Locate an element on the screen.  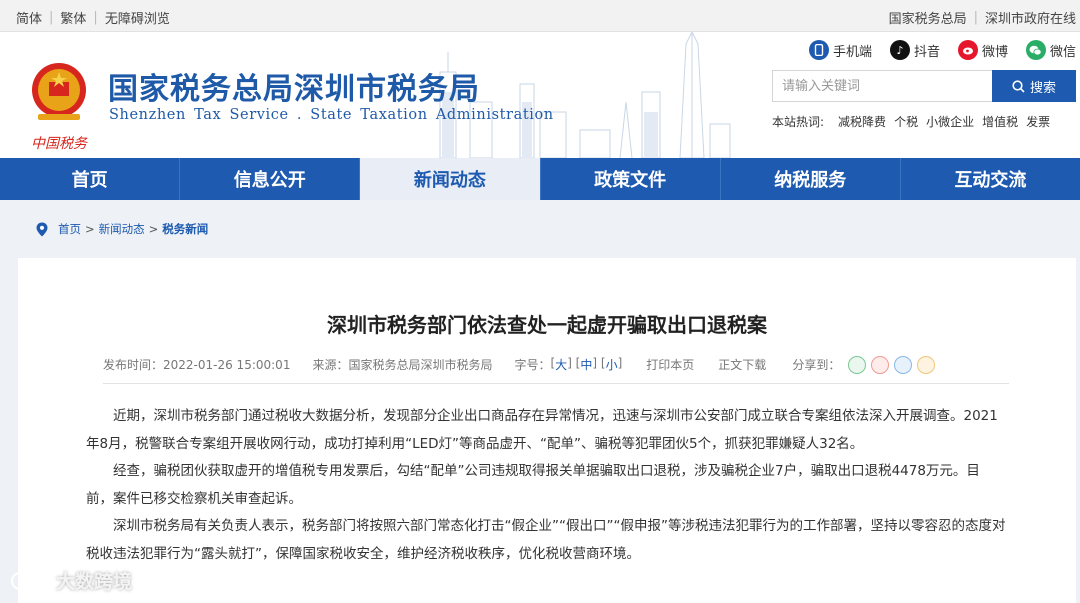
traditional-chinese-link: 繁体 is located at coordinates (73, 17).